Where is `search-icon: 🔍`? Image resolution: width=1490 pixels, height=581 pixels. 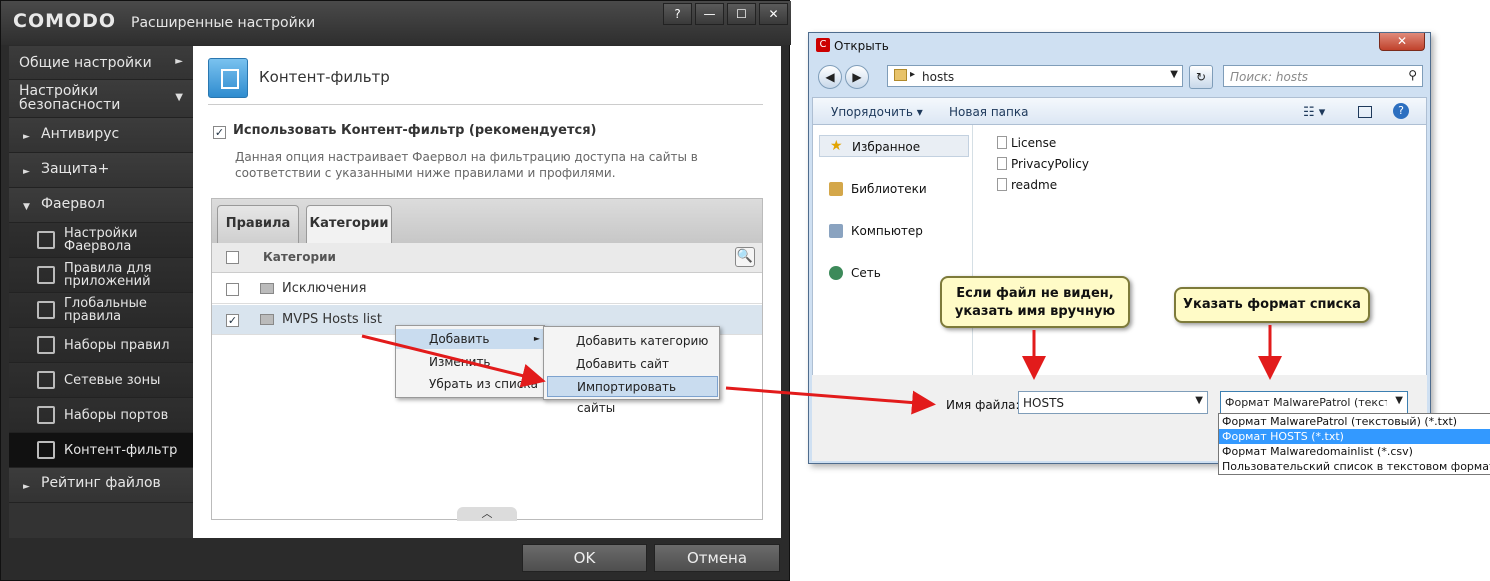 search-icon: 🔍 is located at coordinates (745, 257).